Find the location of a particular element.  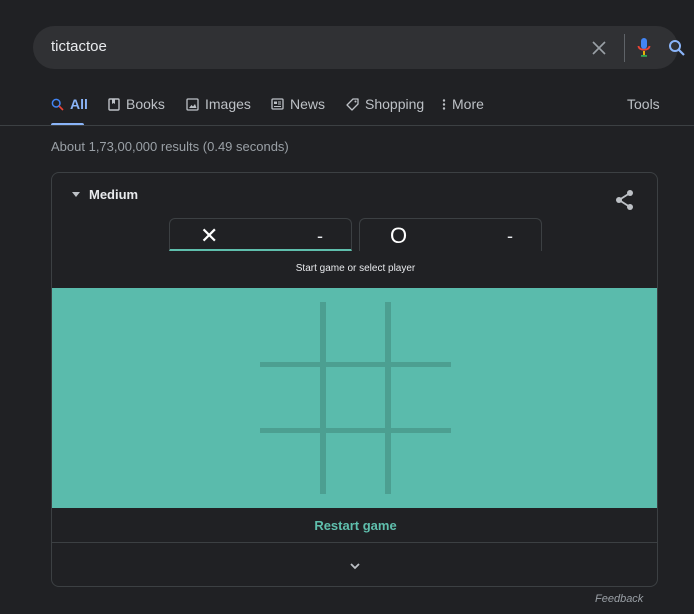

tab-label: Shopping is located at coordinates (395, 104).